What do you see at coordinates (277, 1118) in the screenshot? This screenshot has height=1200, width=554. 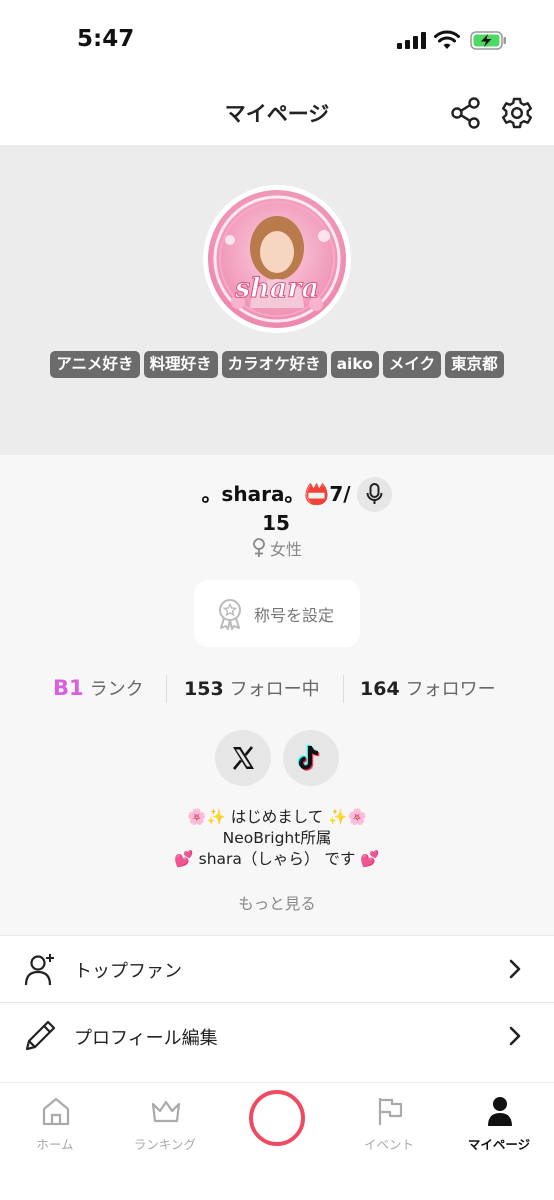 I see `record-button` at bounding box center [277, 1118].